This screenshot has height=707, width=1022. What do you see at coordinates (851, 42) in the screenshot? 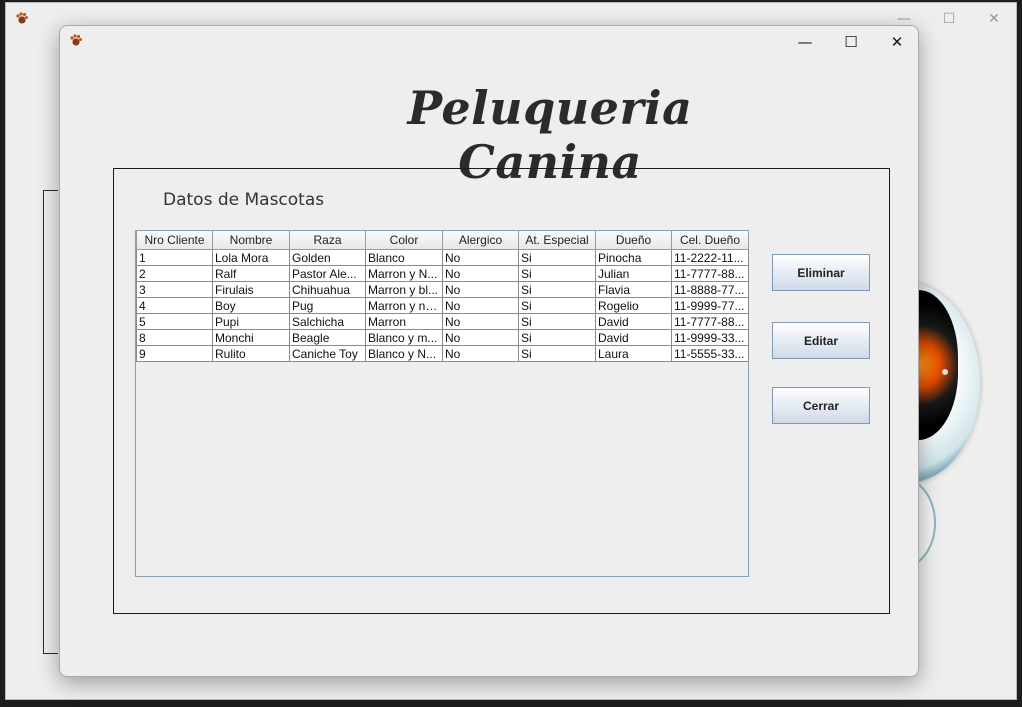
I see `maximize-button: ☐` at bounding box center [851, 42].